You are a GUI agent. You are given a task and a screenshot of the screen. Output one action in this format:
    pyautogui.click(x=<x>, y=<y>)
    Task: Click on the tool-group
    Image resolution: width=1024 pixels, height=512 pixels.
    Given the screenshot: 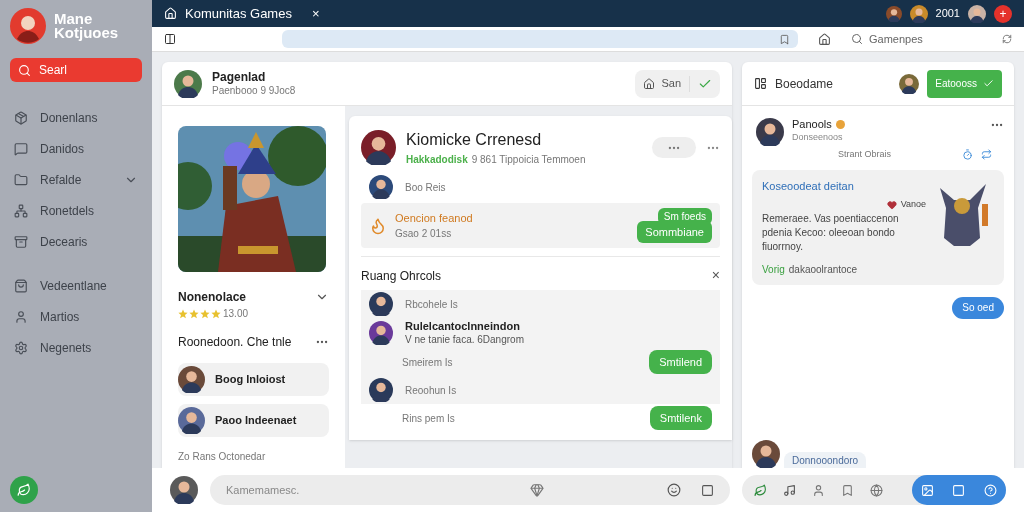 What is the action you would take?
    pyautogui.click(x=959, y=490)
    